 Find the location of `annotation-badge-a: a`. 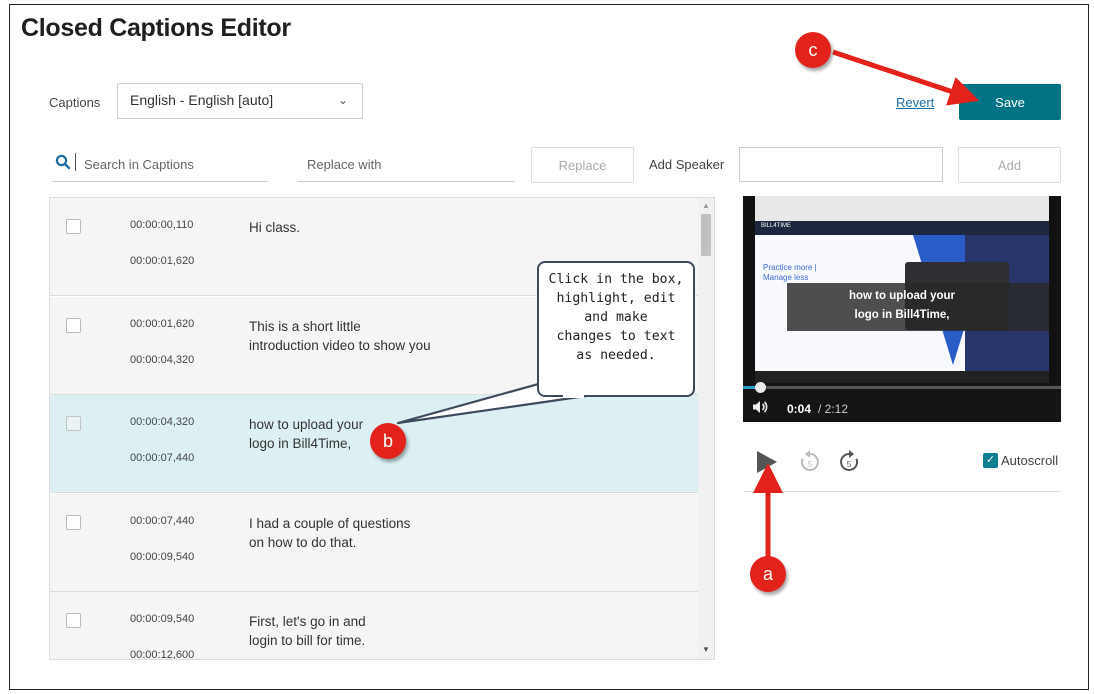

annotation-badge-a: a is located at coordinates (768, 574).